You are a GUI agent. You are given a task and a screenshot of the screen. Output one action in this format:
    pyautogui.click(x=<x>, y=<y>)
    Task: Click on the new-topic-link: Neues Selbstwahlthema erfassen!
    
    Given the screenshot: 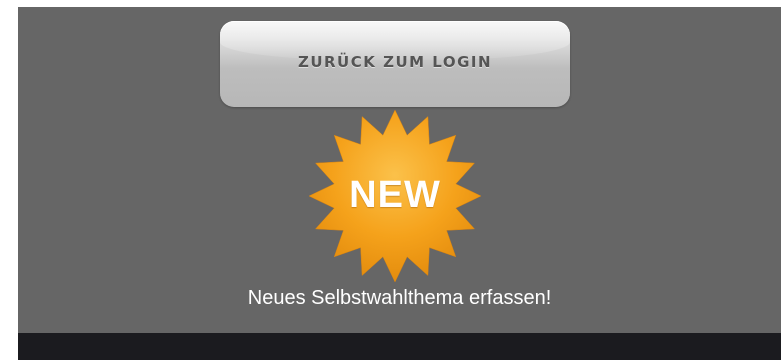 What is the action you would take?
    pyautogui.click(x=399, y=298)
    